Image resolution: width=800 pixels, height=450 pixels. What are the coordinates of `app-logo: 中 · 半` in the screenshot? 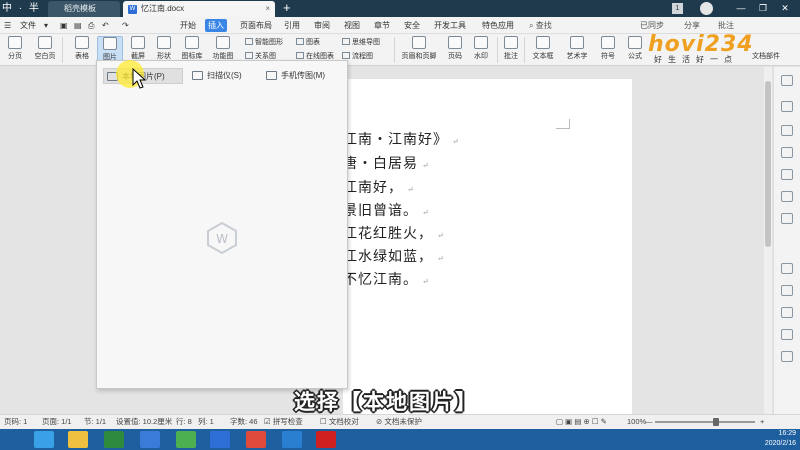 It's located at (21, 8).